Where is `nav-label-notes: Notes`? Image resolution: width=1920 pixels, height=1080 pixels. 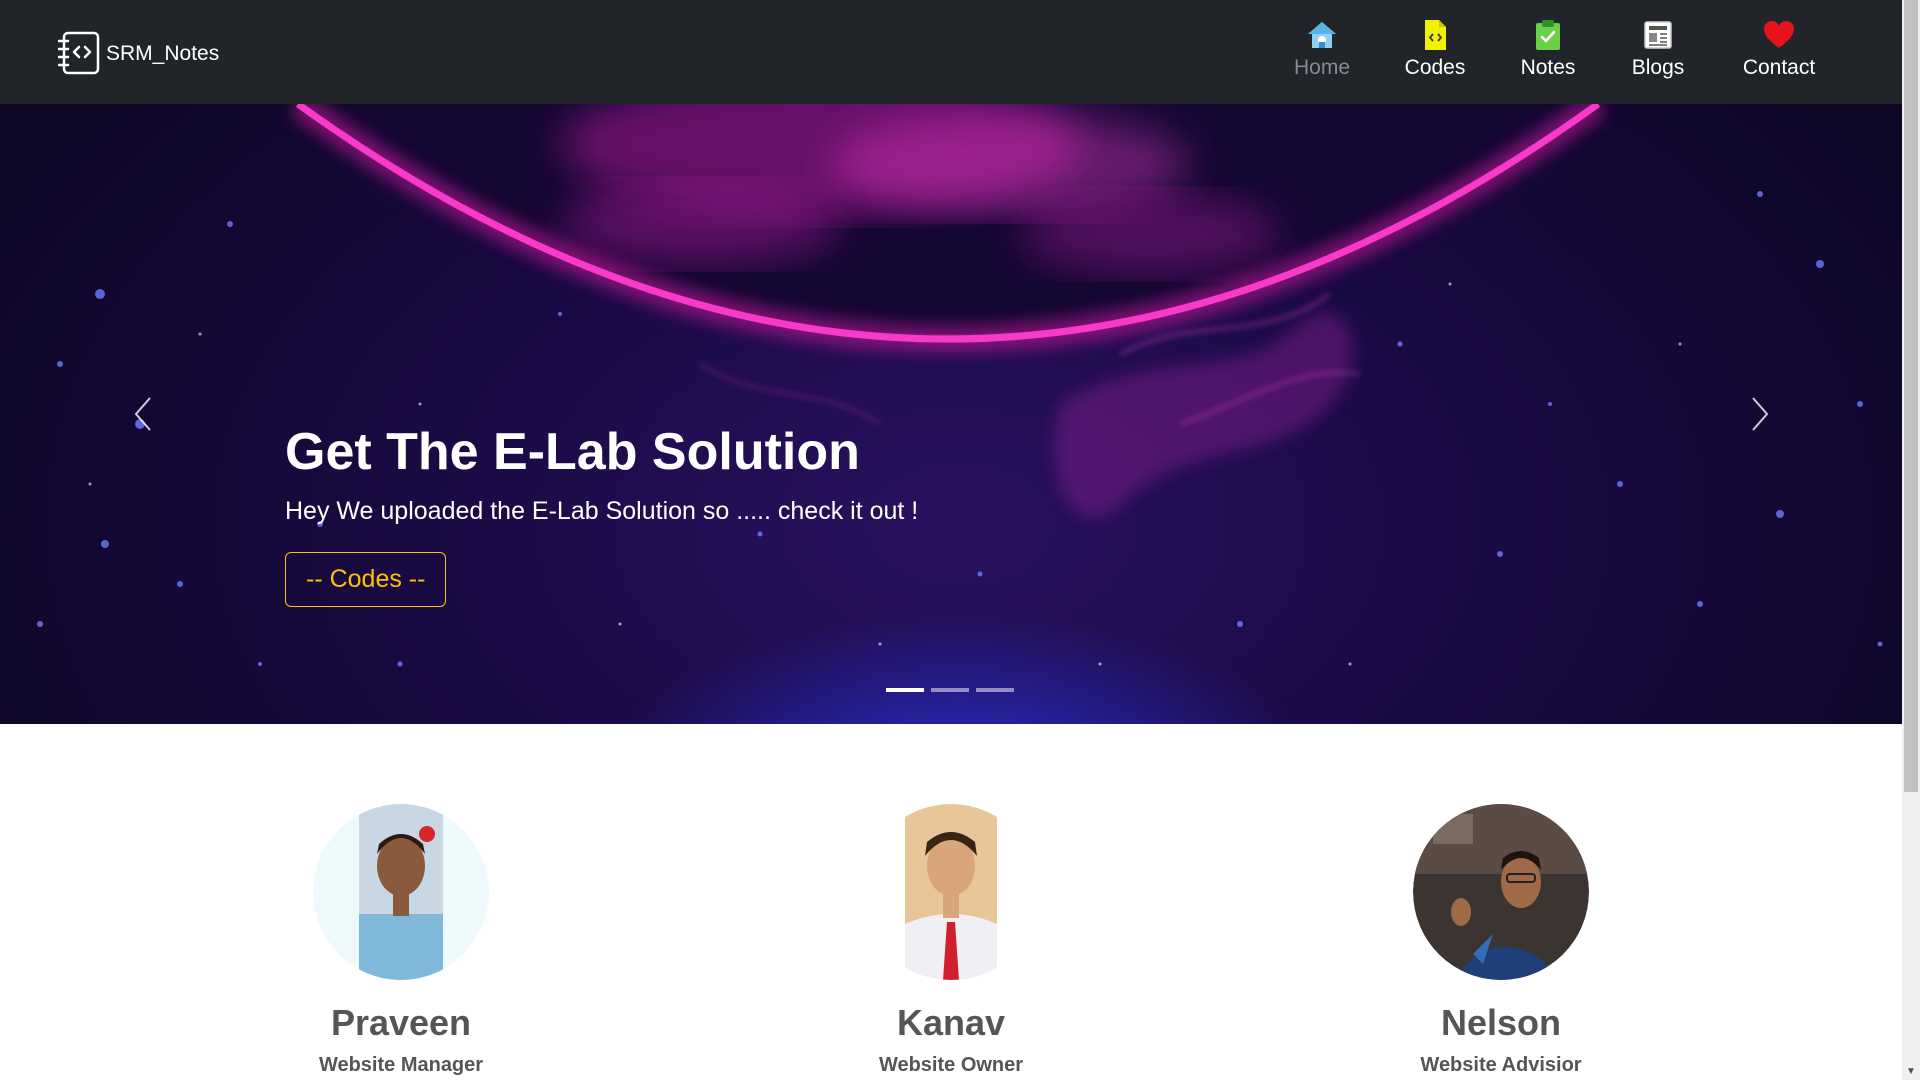
nav-label-notes: Notes is located at coordinates (1548, 67).